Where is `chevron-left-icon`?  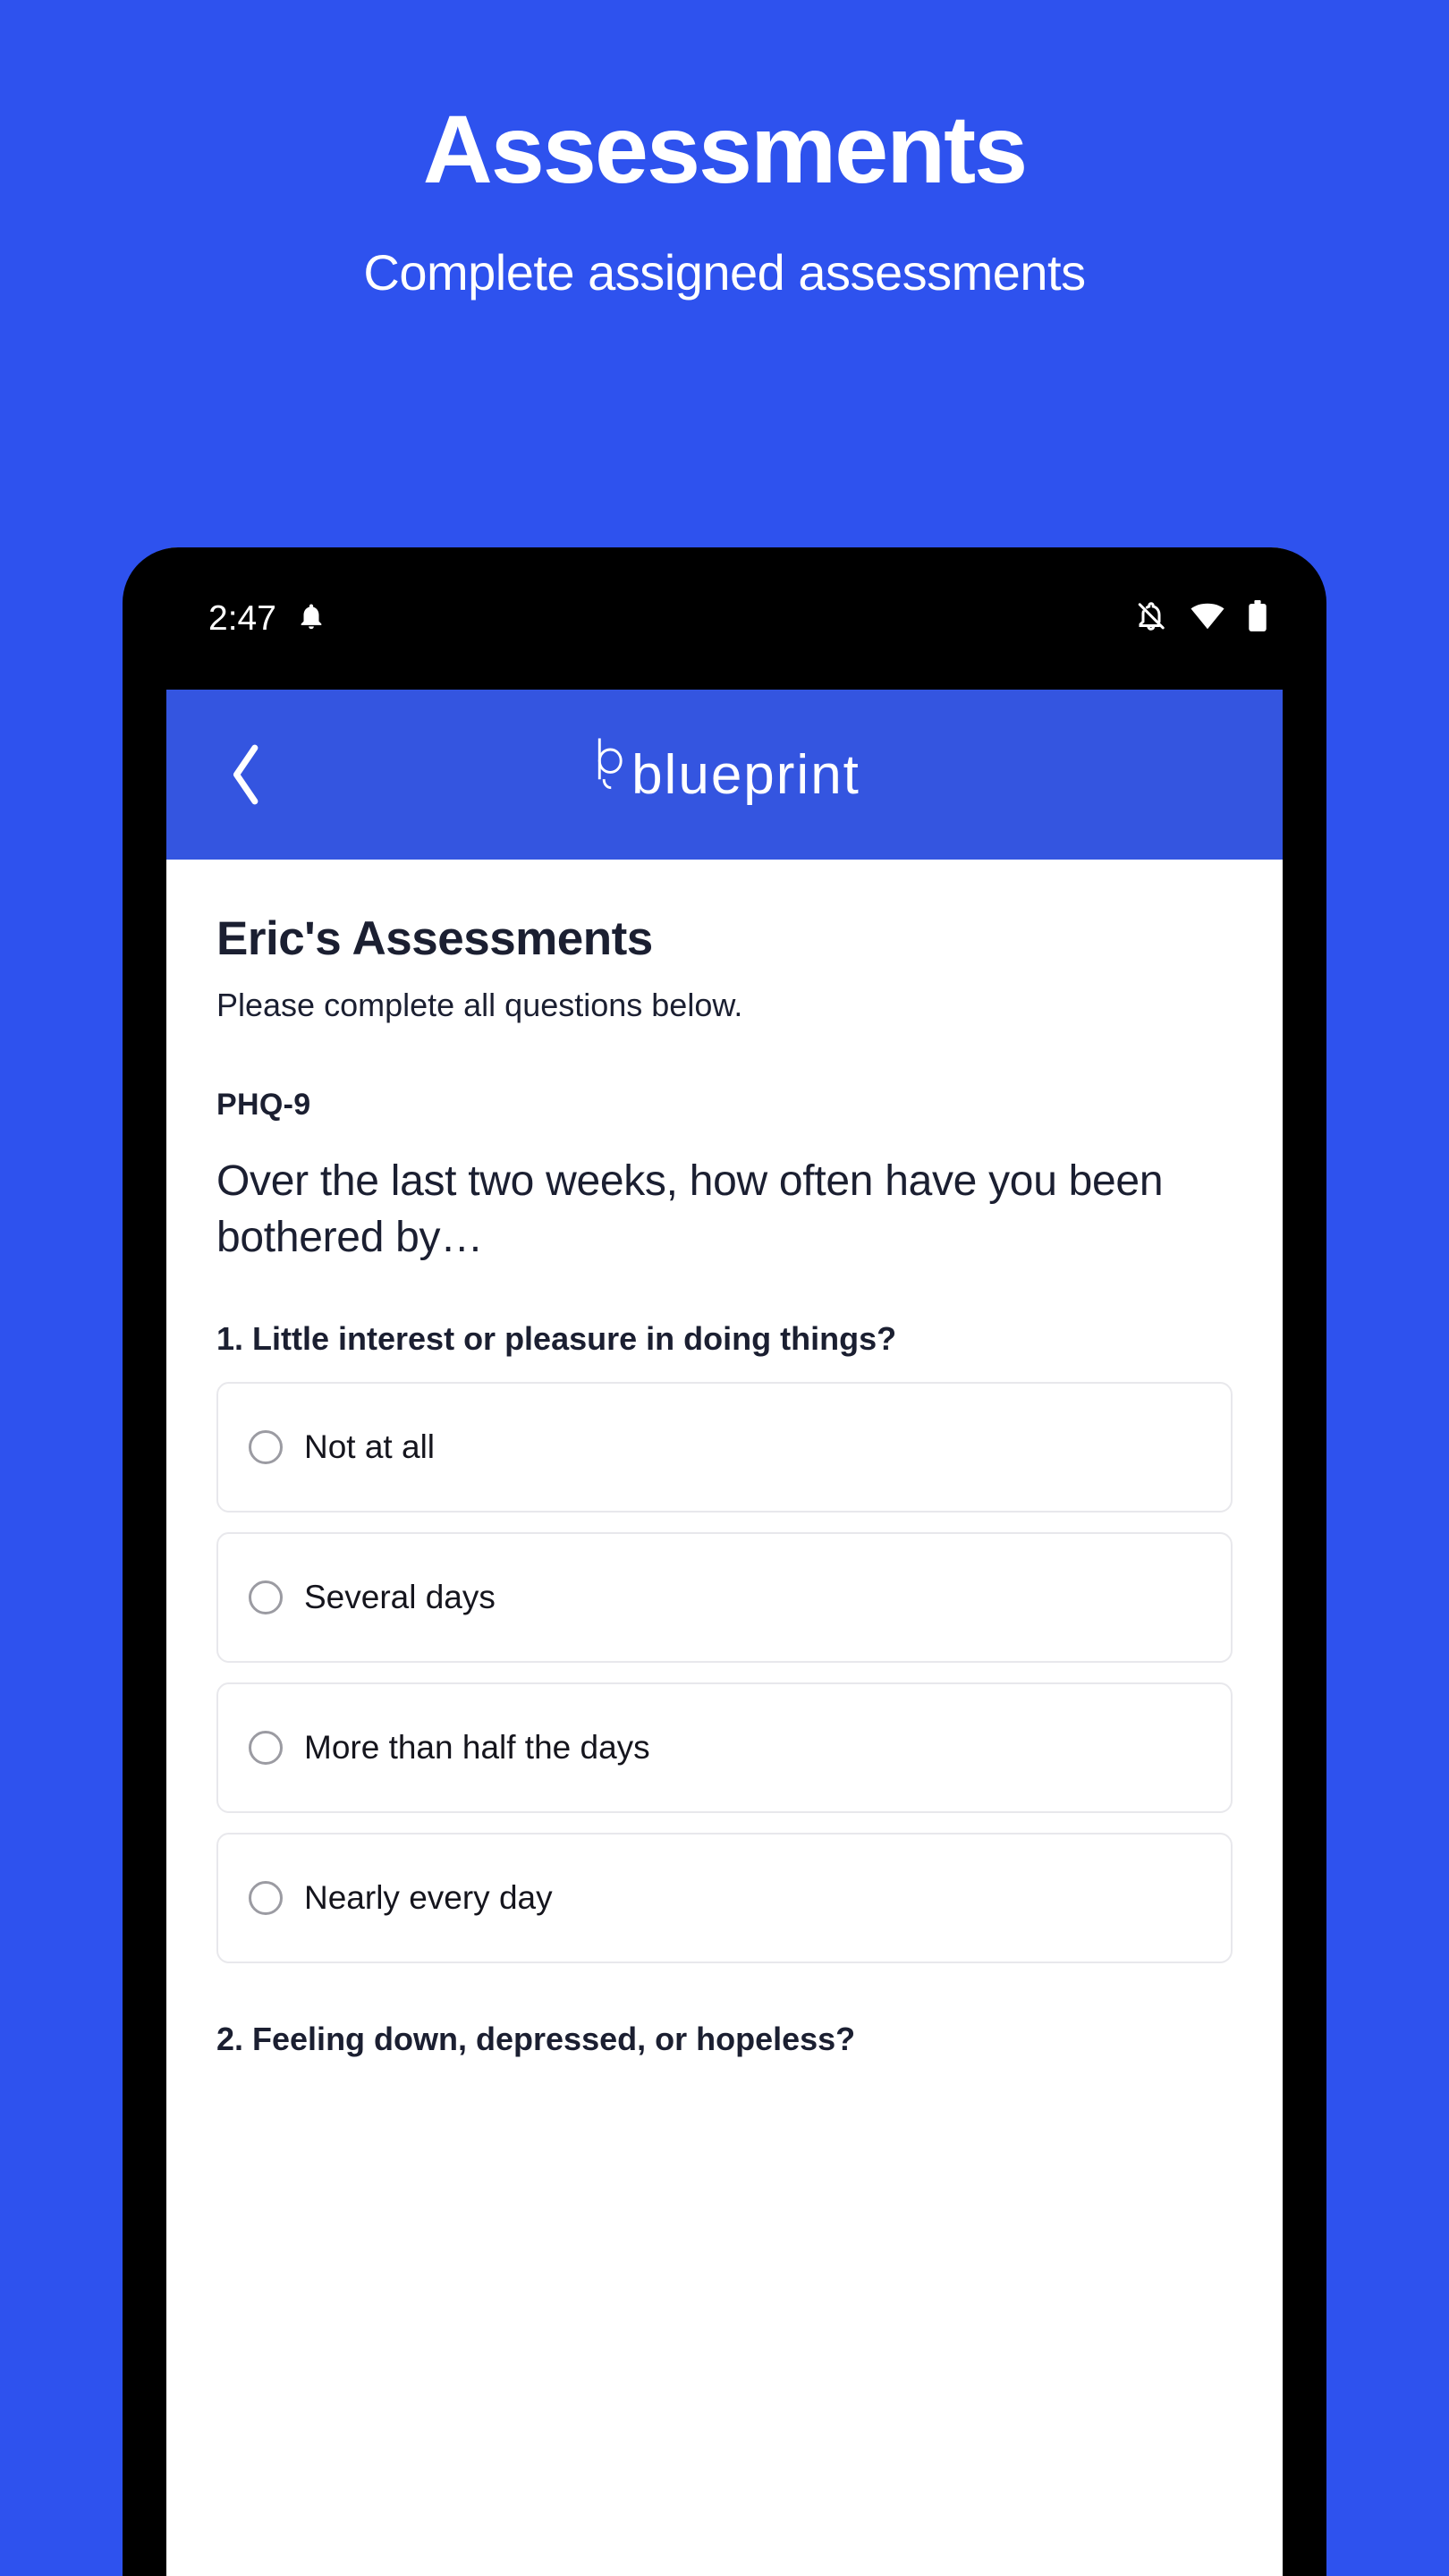
chevron-left-icon is located at coordinates (245, 774).